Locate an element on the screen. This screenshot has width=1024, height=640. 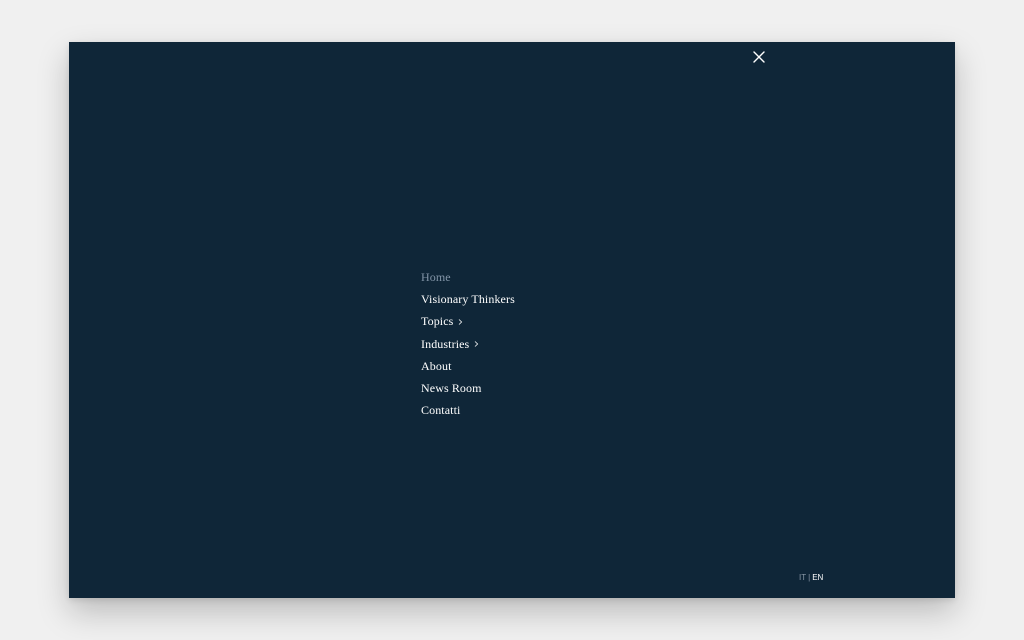
nav-item-label: About is located at coordinates (436, 365).